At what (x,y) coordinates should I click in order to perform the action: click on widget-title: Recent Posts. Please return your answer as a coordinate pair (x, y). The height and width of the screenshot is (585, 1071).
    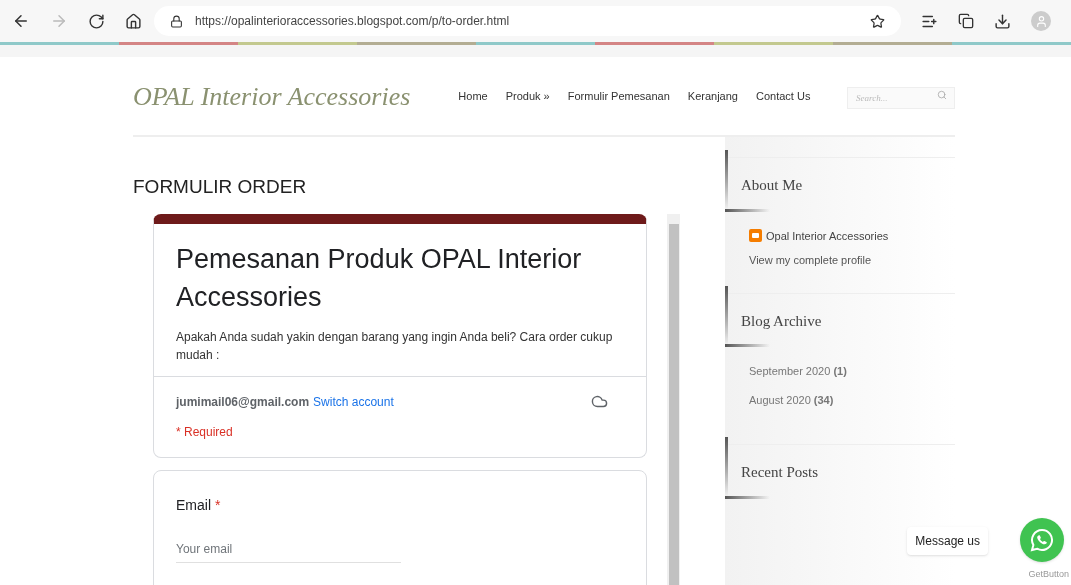
    Looking at the image, I should click on (780, 472).